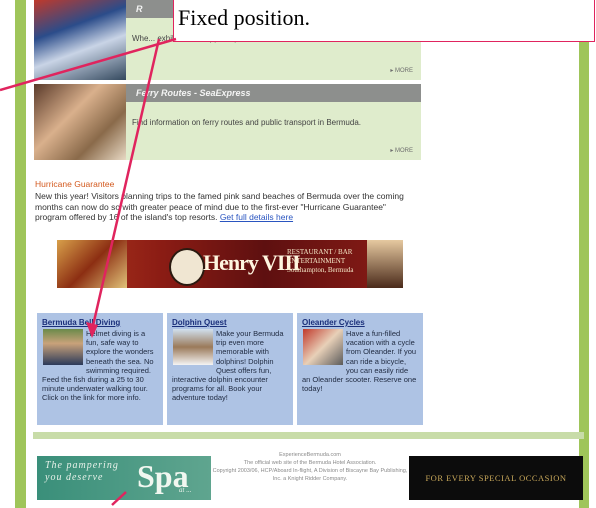 The image size is (596, 508). Describe the element at coordinates (92, 330) in the screenshot. I see `arrow-head` at that location.